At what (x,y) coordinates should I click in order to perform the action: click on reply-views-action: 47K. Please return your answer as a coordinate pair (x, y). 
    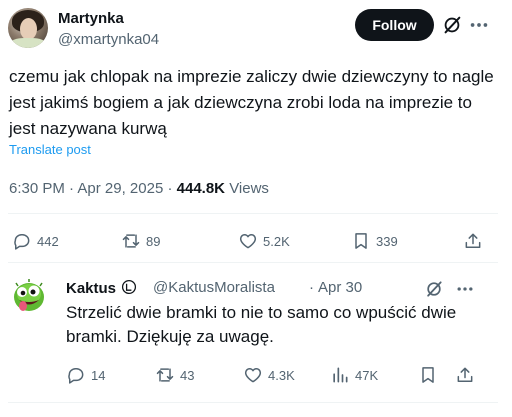
    Looking at the image, I should click on (354, 375).